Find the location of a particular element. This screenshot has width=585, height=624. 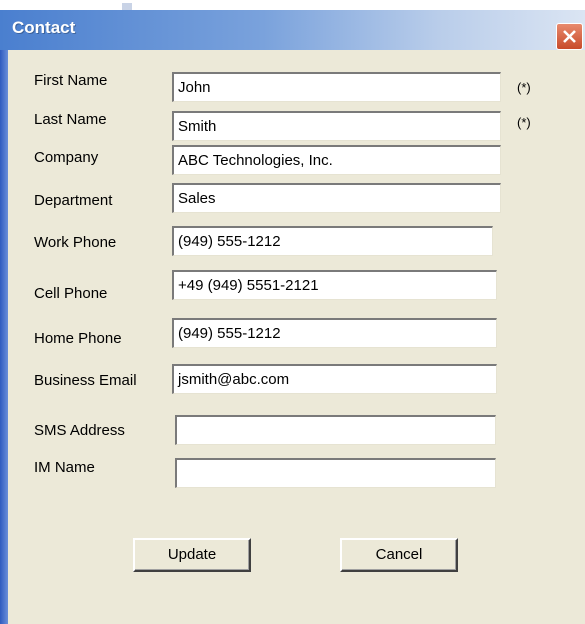

department-label: Department is located at coordinates (73, 200).